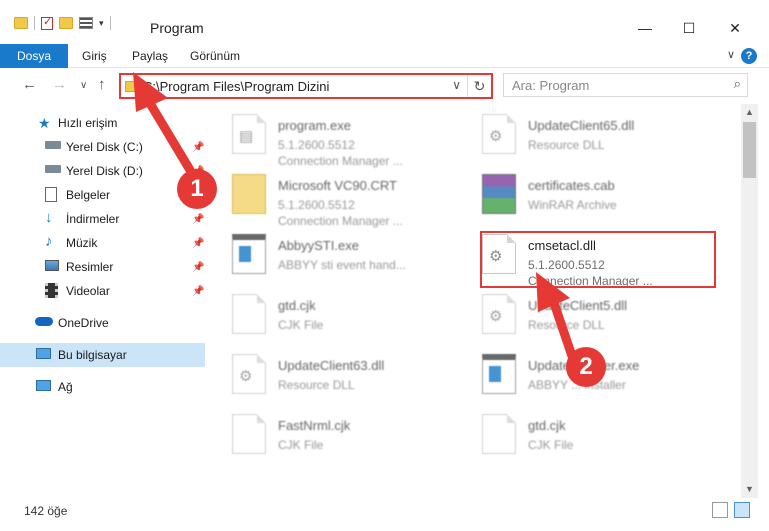 The width and height of the screenshot is (769, 531). Describe the element at coordinates (102, 84) in the screenshot. I see `up-arrow-icon: ↑` at that location.